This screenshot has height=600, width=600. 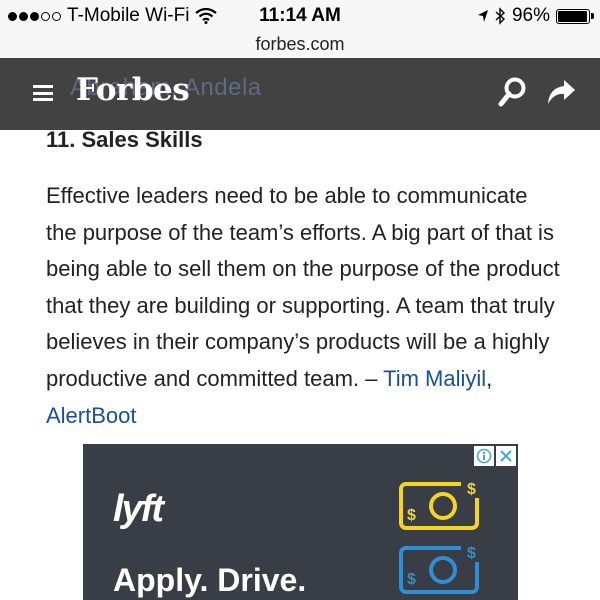 What do you see at coordinates (124, 139) in the screenshot?
I see `section-heading: 11. Sales Skills` at bounding box center [124, 139].